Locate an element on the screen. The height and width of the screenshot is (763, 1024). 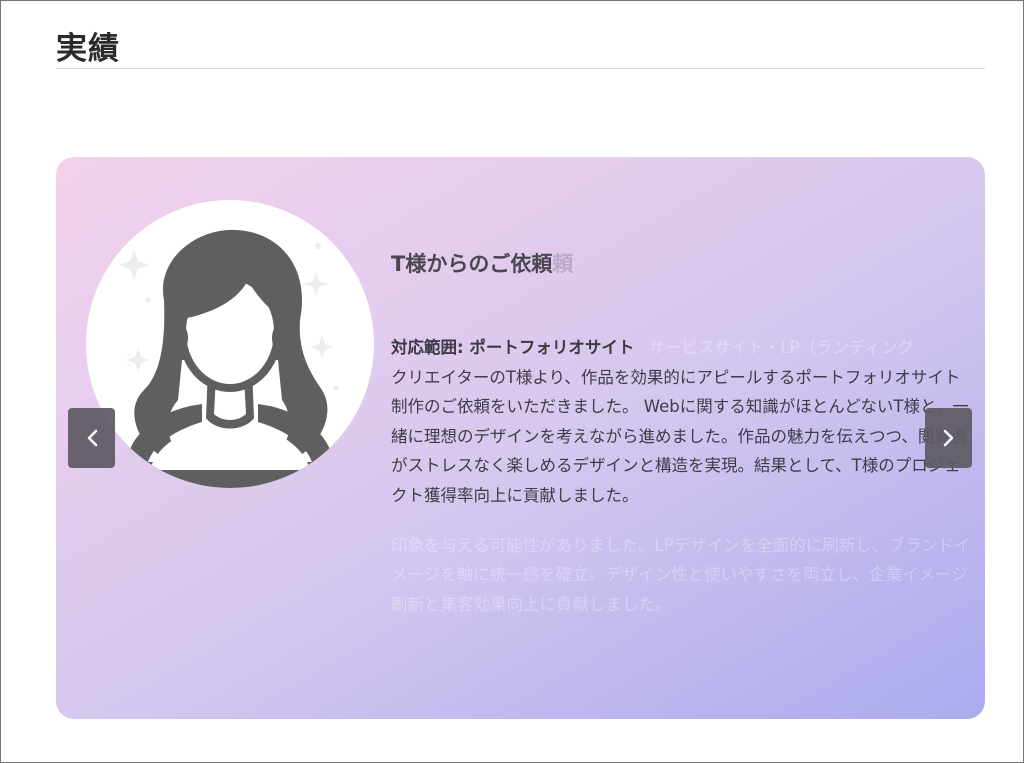
client-avatar is located at coordinates (230, 344).